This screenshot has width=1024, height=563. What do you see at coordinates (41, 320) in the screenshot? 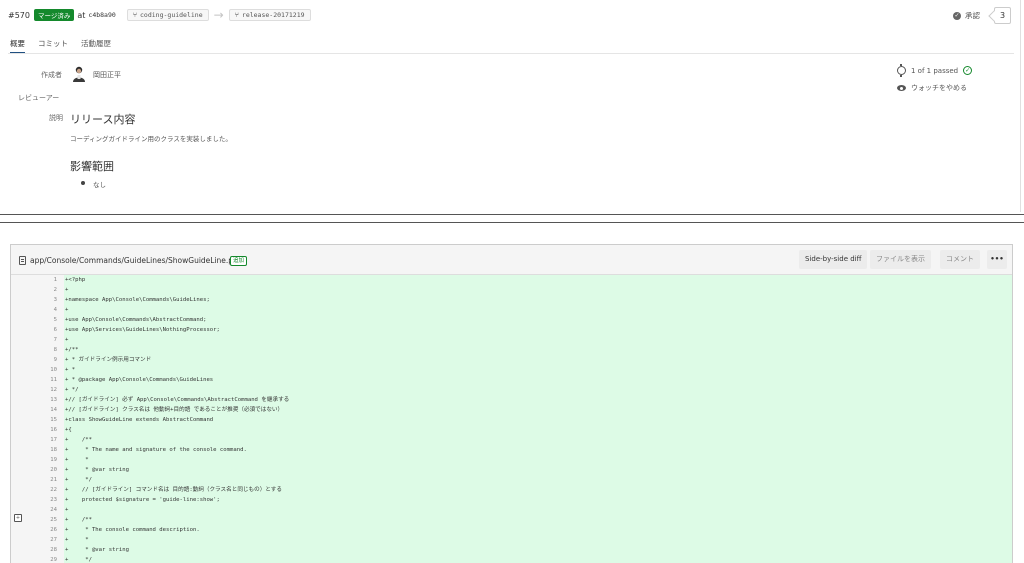
I see `line-number: 5` at bounding box center [41, 320].